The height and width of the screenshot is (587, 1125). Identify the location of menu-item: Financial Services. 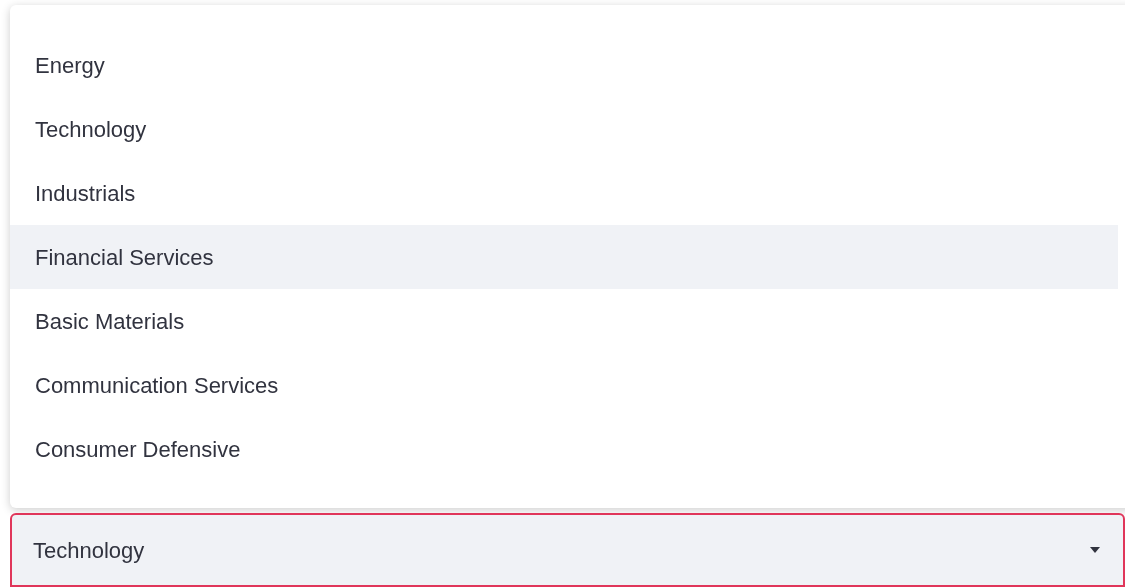
(564, 257).